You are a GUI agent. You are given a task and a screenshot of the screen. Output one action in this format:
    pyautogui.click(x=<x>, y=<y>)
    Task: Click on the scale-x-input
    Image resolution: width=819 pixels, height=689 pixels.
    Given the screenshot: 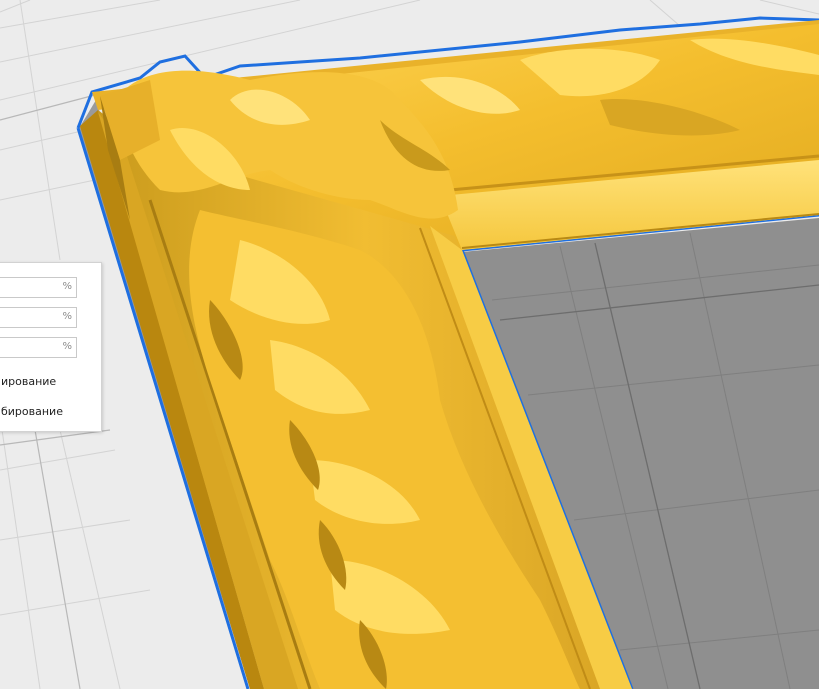 What is the action you would take?
    pyautogui.click(x=34, y=287)
    